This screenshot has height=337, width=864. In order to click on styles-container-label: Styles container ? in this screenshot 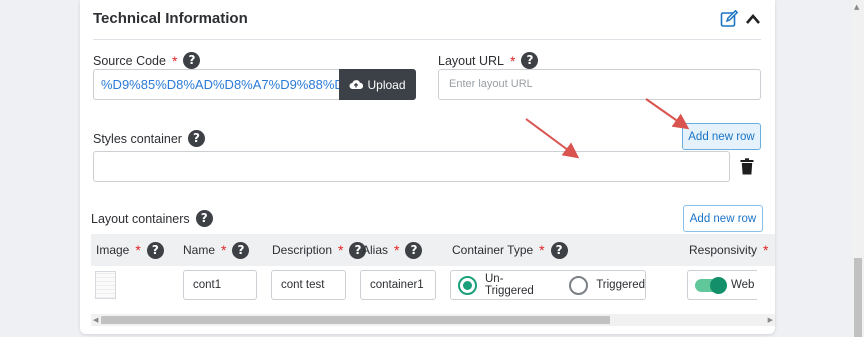, I will do `click(149, 138)`.